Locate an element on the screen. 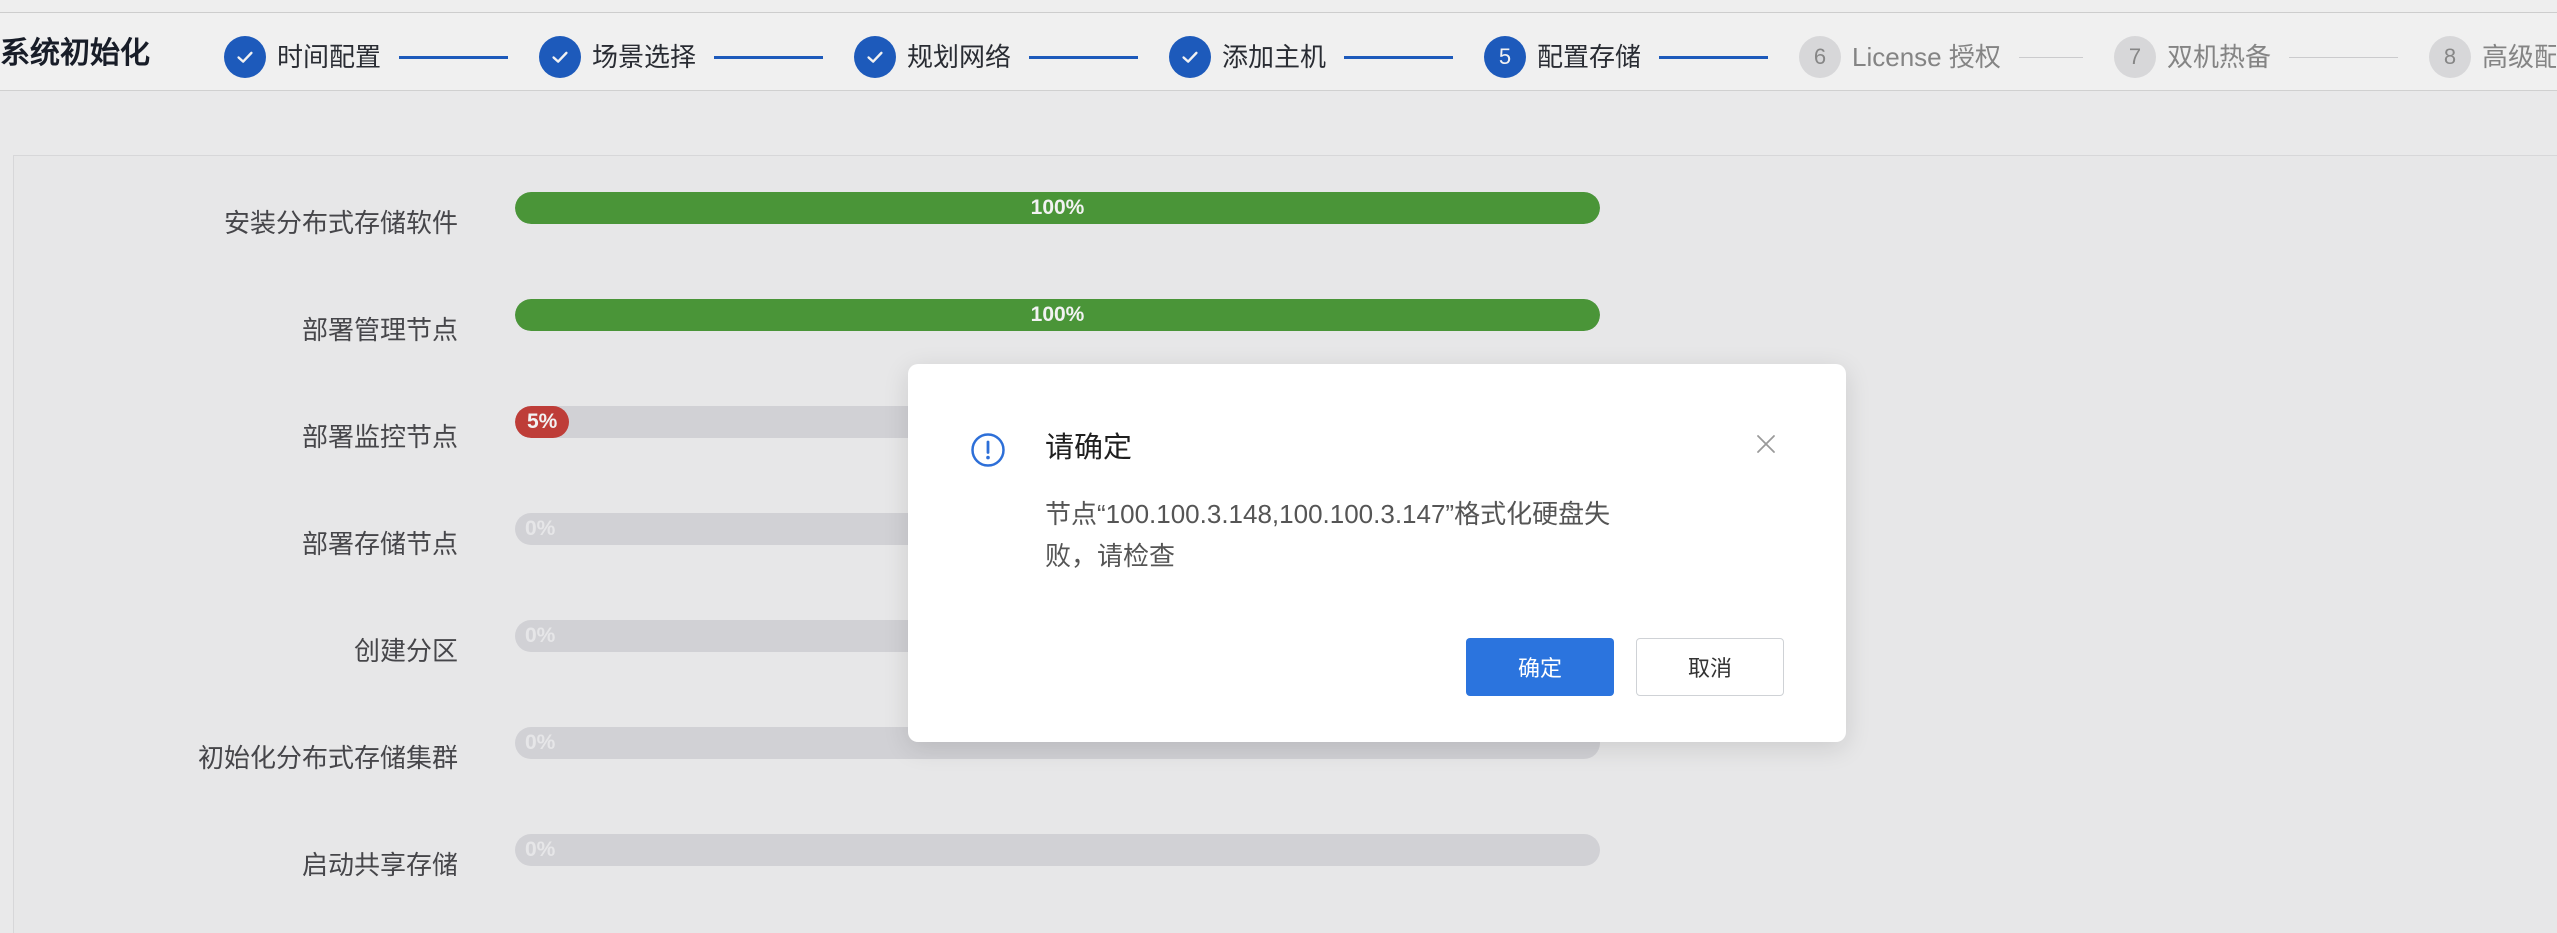 Image resolution: width=2557 pixels, height=933 pixels. confirm-button: 确定 is located at coordinates (1540, 667).